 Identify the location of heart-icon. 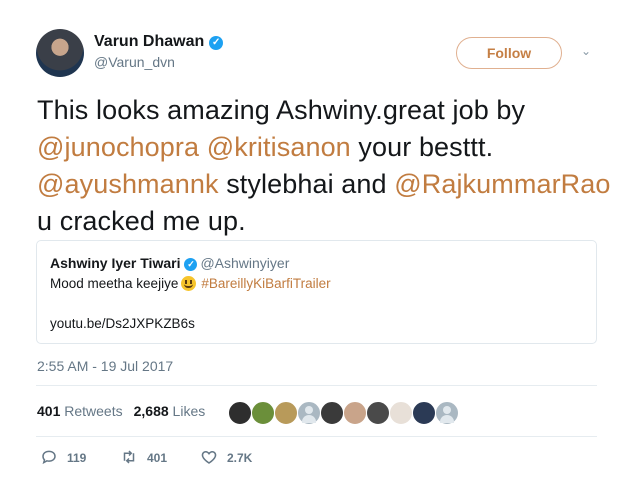
(209, 457).